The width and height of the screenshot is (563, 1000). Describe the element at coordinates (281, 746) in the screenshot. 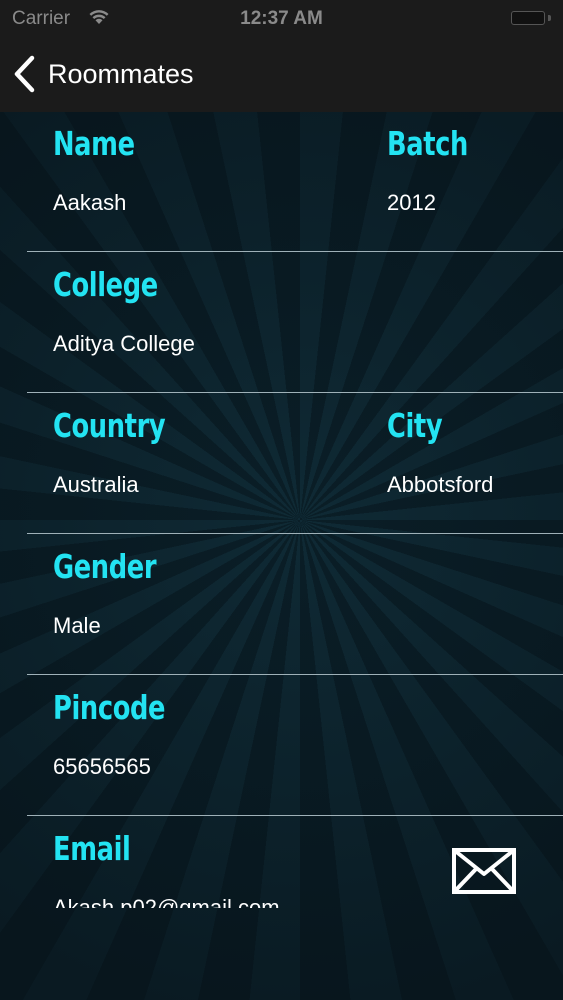

I see `section-pincode: Pincode 65656565` at that location.